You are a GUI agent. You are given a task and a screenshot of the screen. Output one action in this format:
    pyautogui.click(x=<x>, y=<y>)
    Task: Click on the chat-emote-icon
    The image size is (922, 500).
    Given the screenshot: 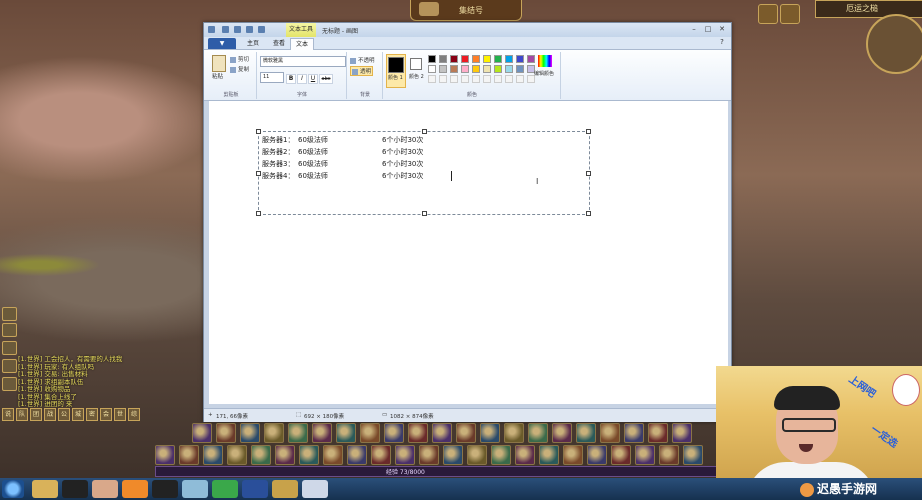 What is the action you would take?
    pyautogui.click(x=9, y=348)
    